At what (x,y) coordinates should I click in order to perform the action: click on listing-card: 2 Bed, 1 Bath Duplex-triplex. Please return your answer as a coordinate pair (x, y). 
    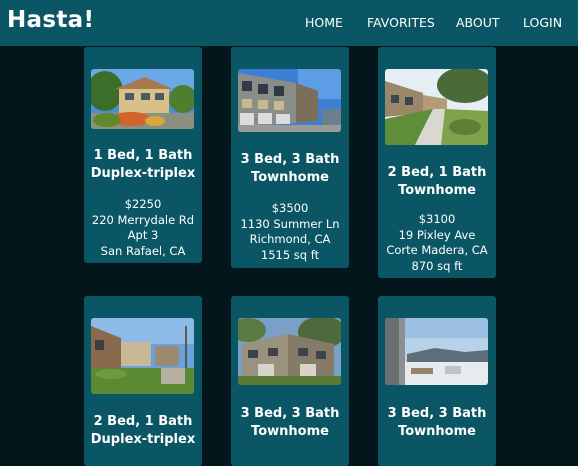
    Looking at the image, I should click on (143, 381).